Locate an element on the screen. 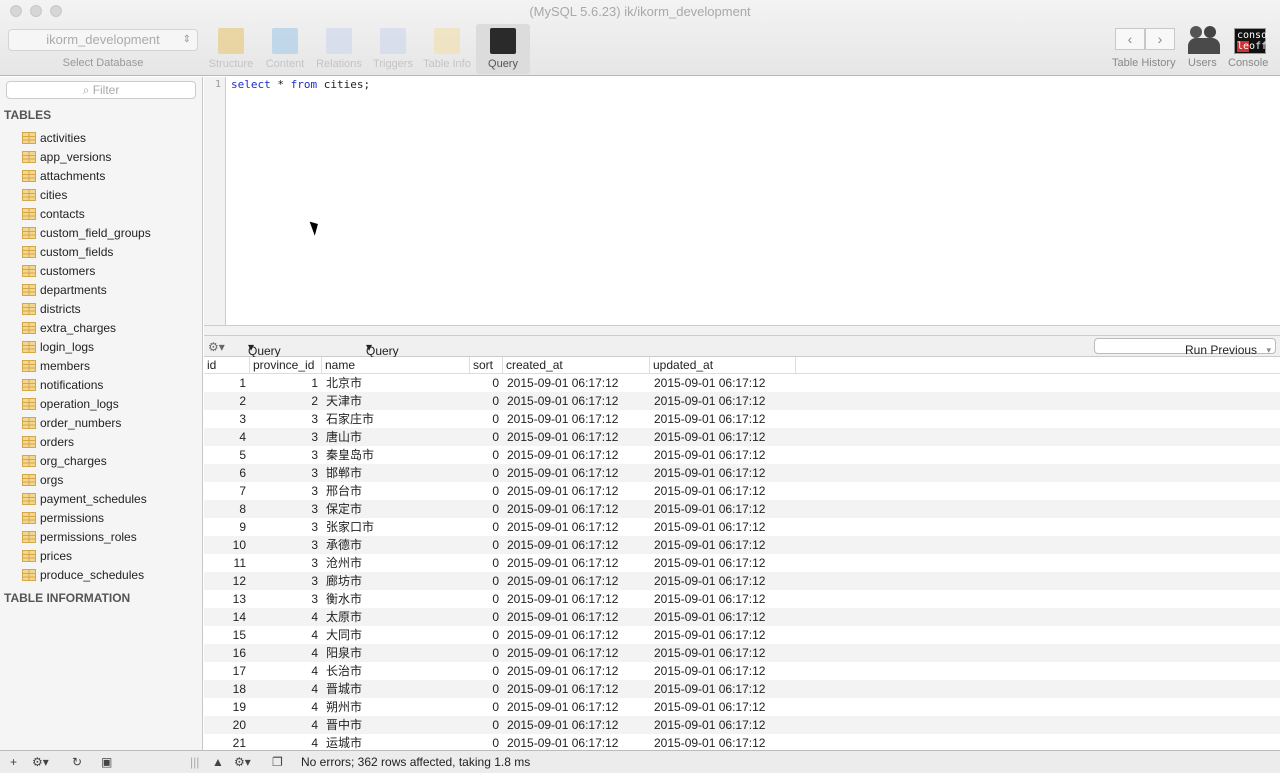 The height and width of the screenshot is (773, 1280). cell-id: 20 is located at coordinates (227, 725).